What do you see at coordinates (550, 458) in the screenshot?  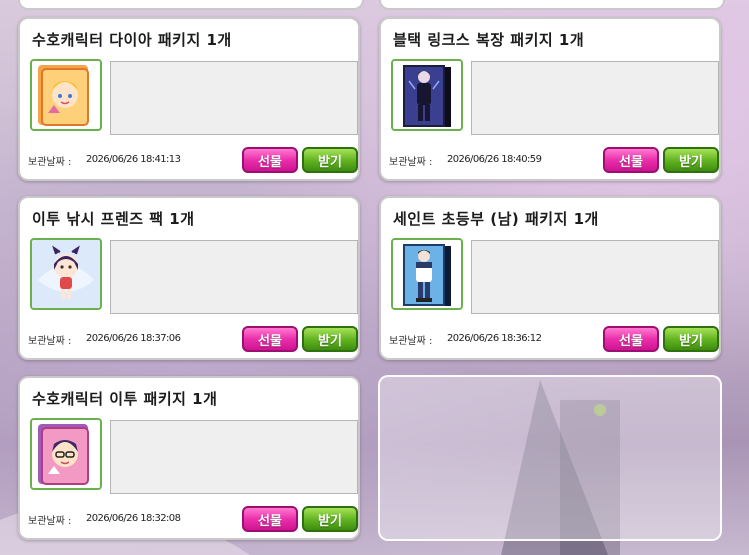 I see `empty-package-slot` at bounding box center [550, 458].